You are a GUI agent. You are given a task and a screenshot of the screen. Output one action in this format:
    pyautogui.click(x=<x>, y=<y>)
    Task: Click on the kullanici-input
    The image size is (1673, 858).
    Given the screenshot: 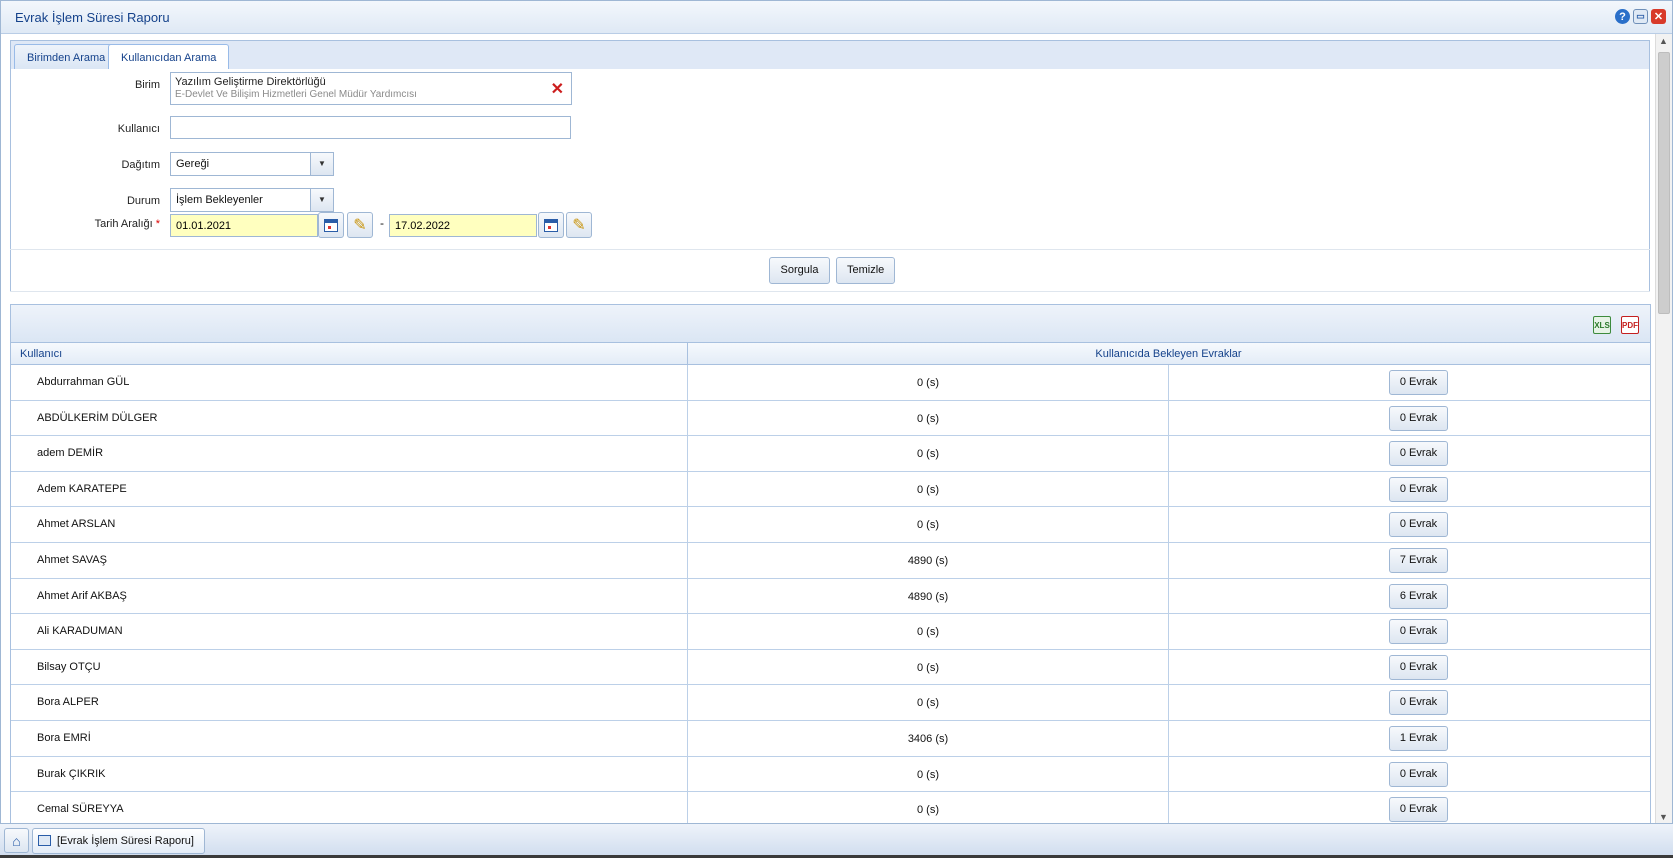 What is the action you would take?
    pyautogui.click(x=370, y=127)
    